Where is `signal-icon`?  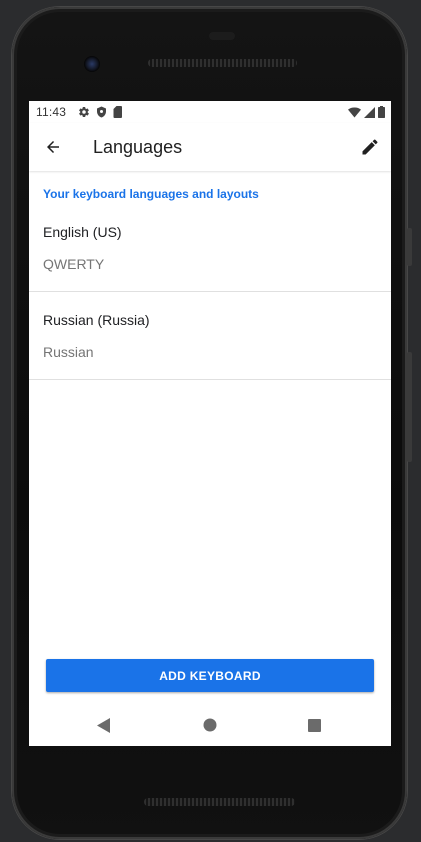 signal-icon is located at coordinates (369, 114).